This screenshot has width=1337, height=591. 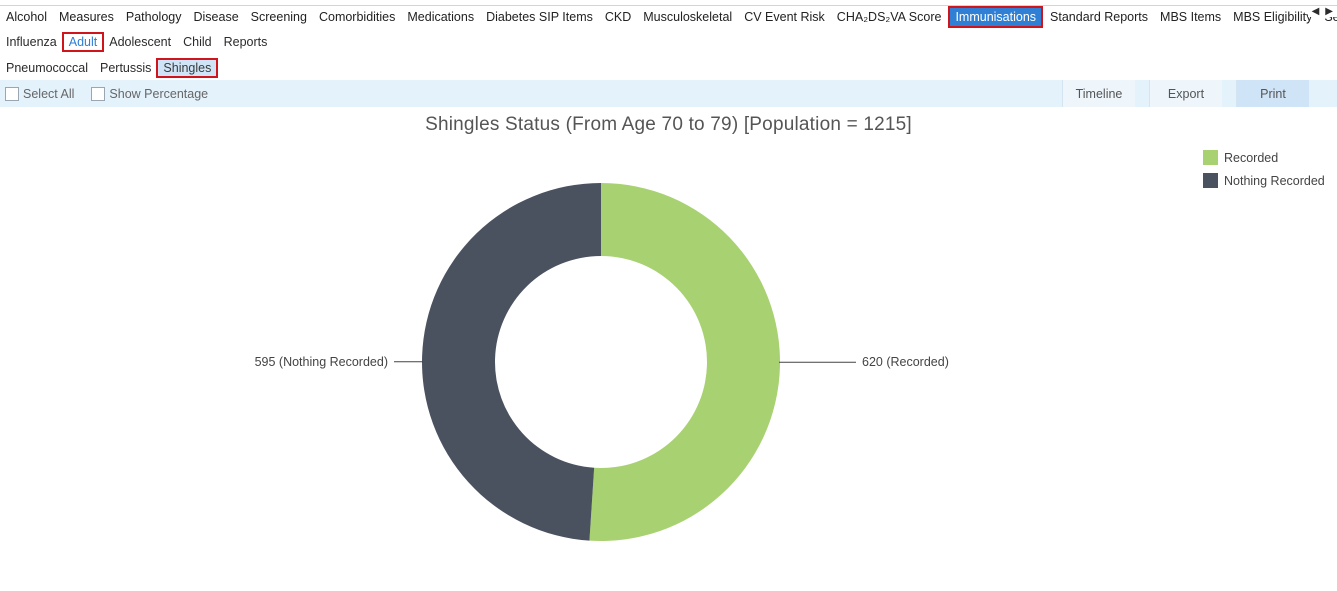 I want to click on slice-label: 595 (Nothing Recorded), so click(x=321, y=362).